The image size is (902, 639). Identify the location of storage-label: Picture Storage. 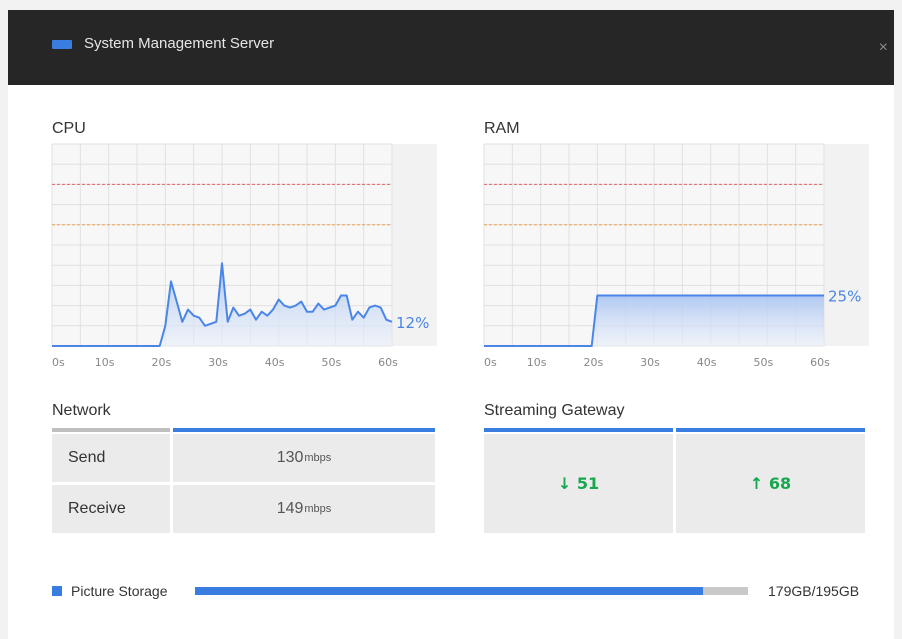
(119, 591).